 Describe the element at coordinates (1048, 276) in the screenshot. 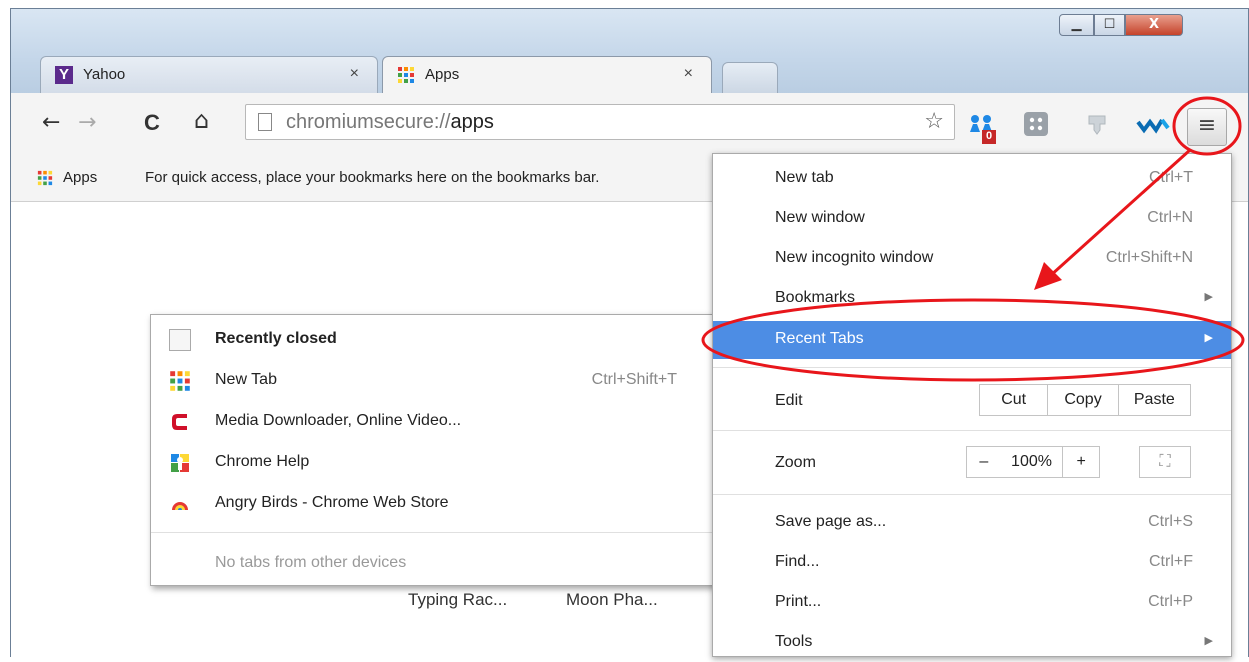

I see `annotation-arrowhead` at that location.